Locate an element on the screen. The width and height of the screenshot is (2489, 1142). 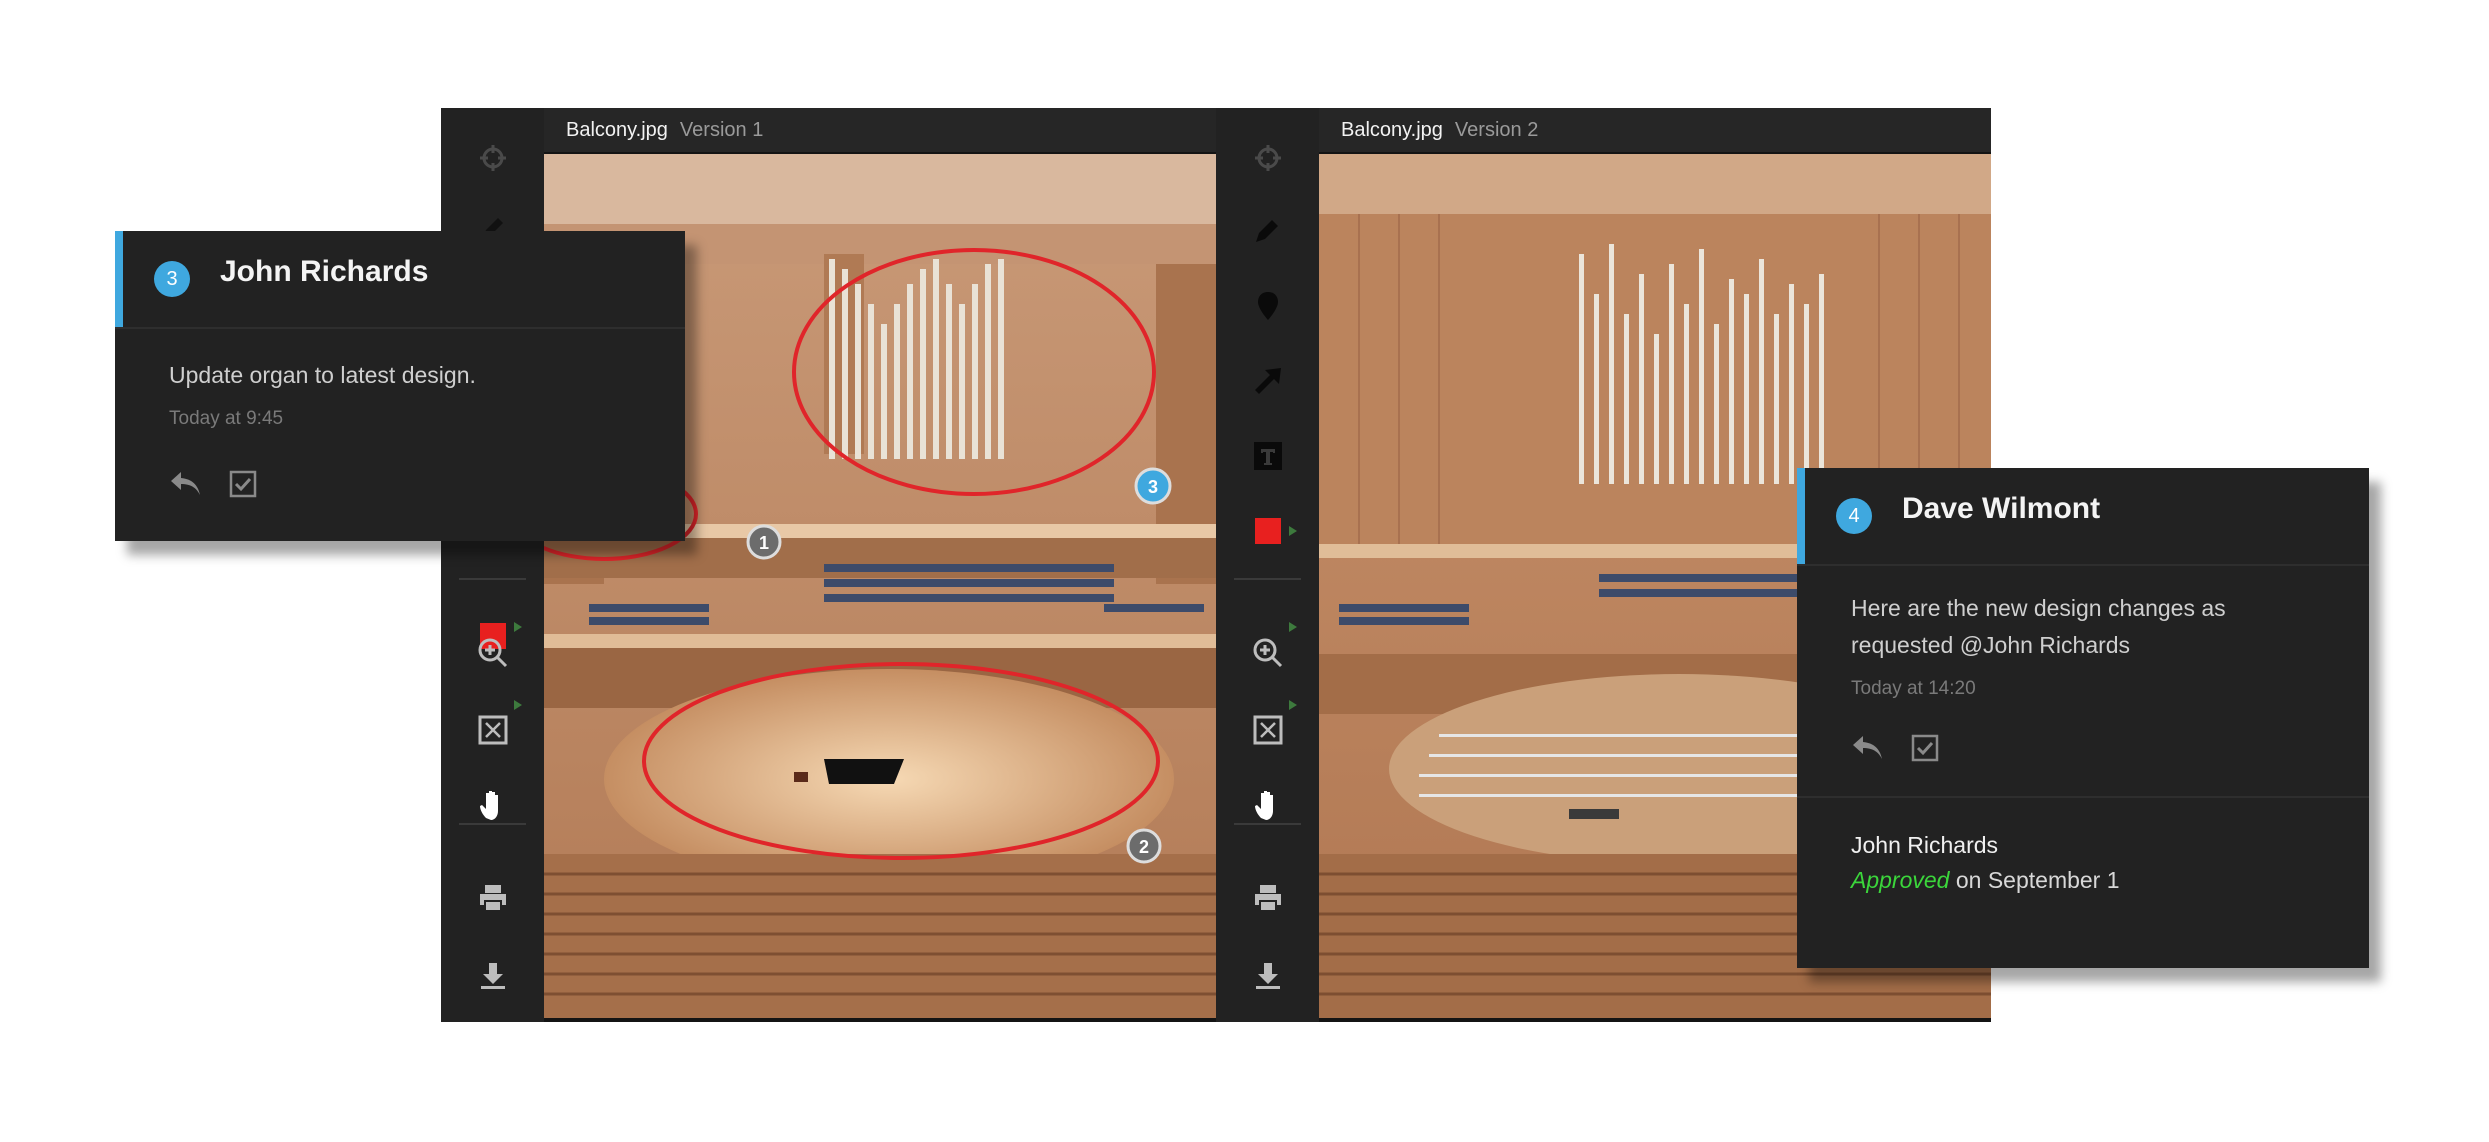
pencil-icon is located at coordinates (1266, 231).